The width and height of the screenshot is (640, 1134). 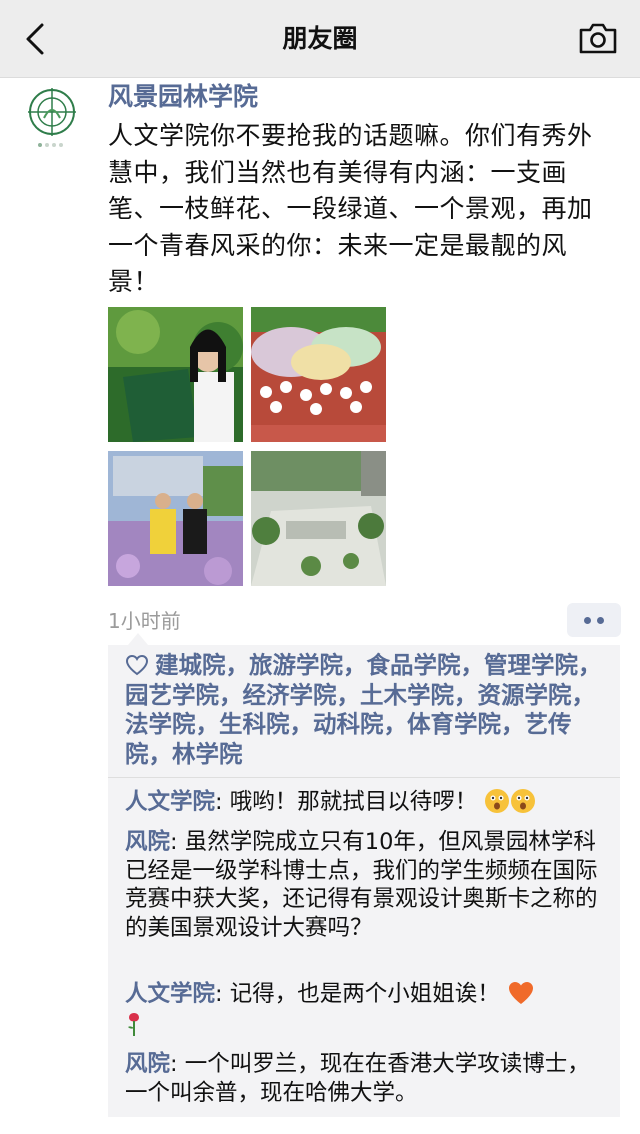 I want to click on navbar: 朋友圈, so click(x=320, y=39).